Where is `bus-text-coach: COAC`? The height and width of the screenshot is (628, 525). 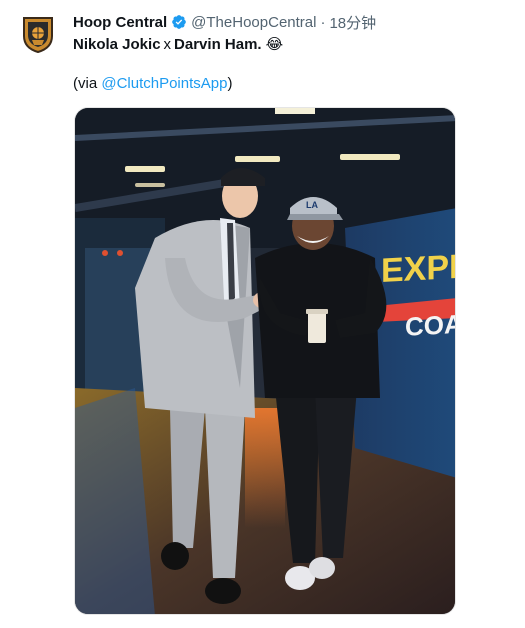 bus-text-coach: COAC is located at coordinates (430, 325).